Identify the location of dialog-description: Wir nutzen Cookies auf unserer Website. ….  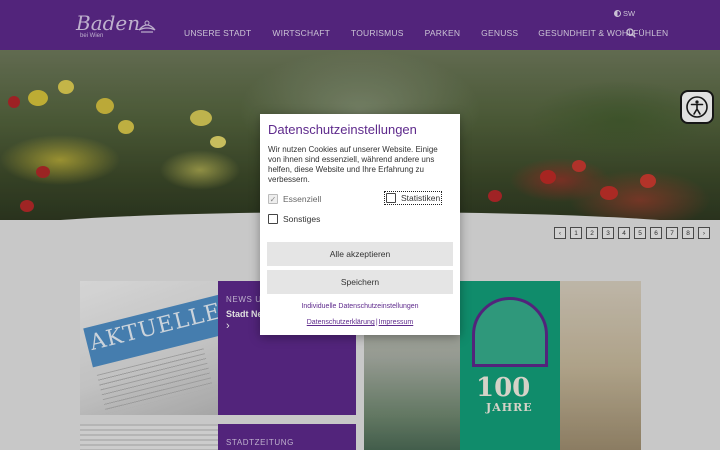
(353, 164).